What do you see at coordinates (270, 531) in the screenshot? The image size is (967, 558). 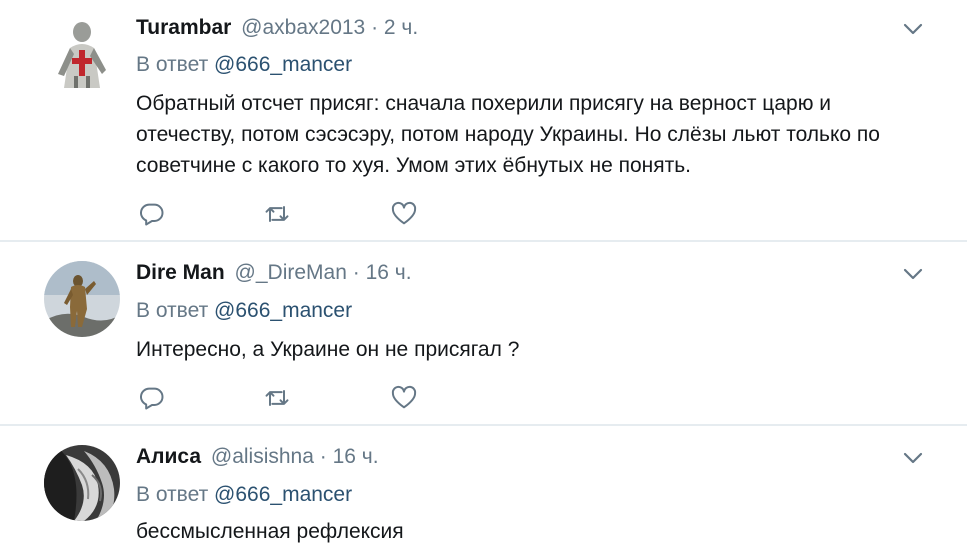 I see `tweet-text: бессмысленная рефлексия` at bounding box center [270, 531].